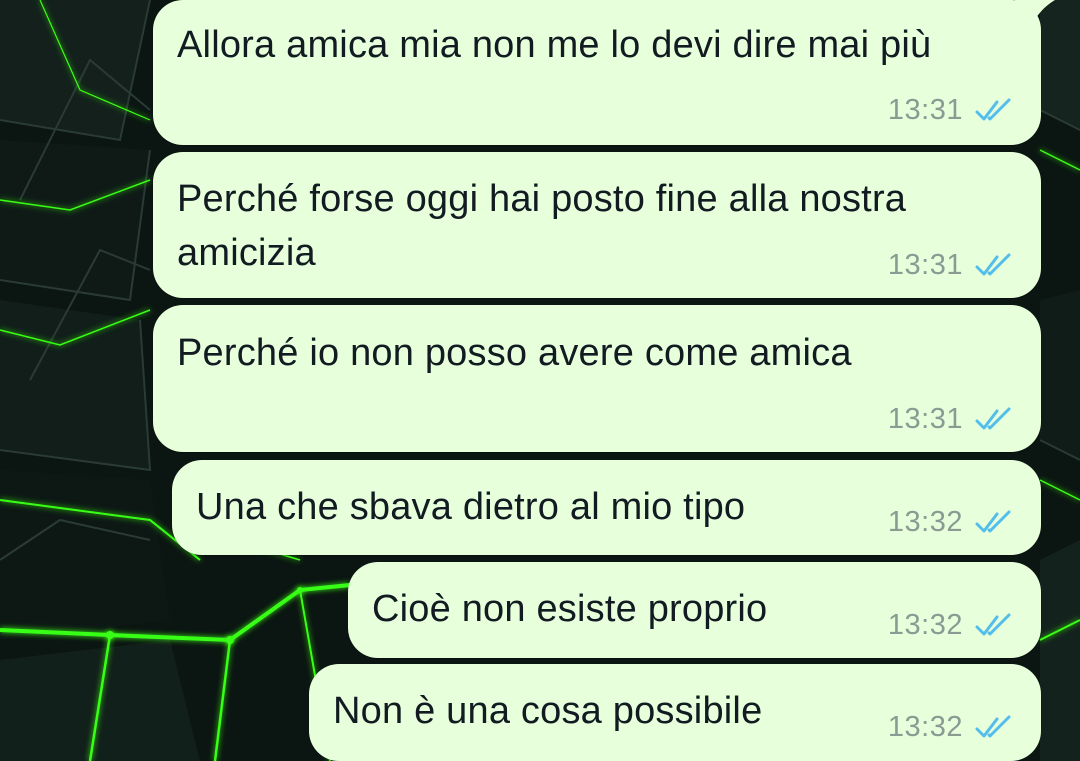 The height and width of the screenshot is (761, 1080). I want to click on message-text: Perché io non posso avere come amica, so click(514, 353).